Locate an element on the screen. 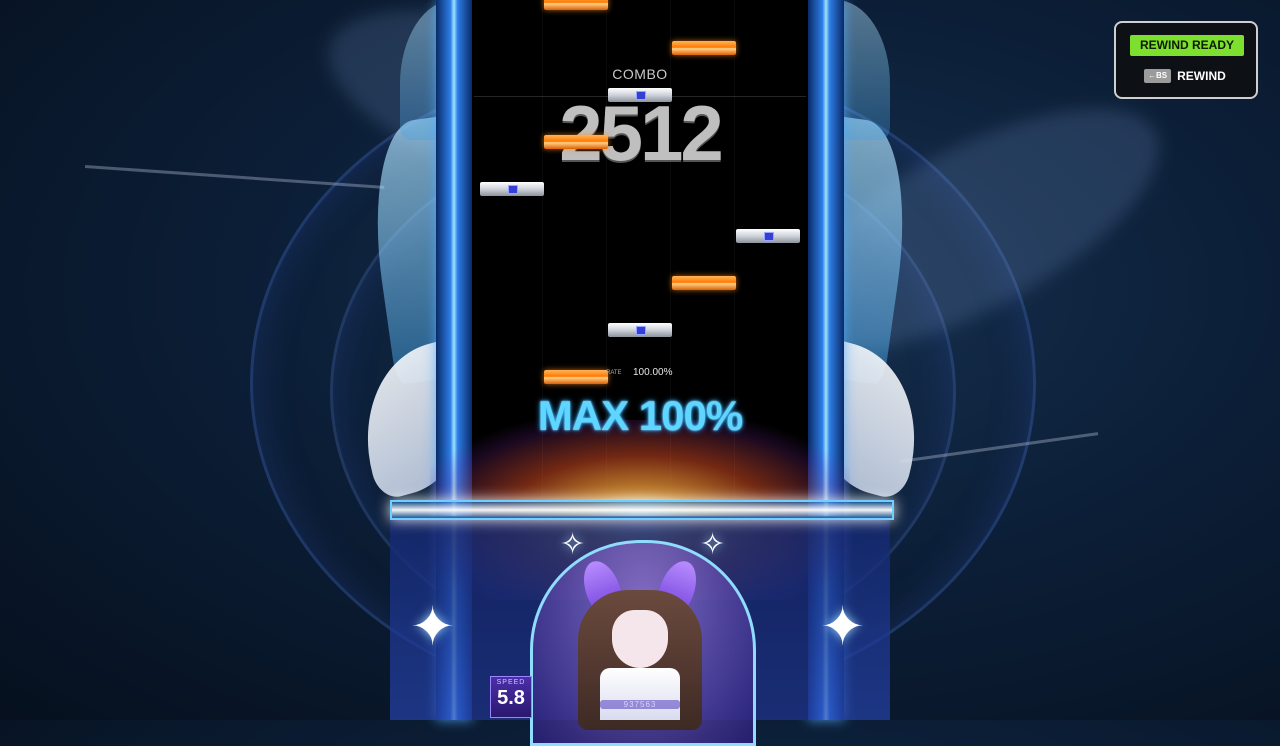 The width and height of the screenshot is (1280, 746). rewind-label: REWIND is located at coordinates (1201, 76).